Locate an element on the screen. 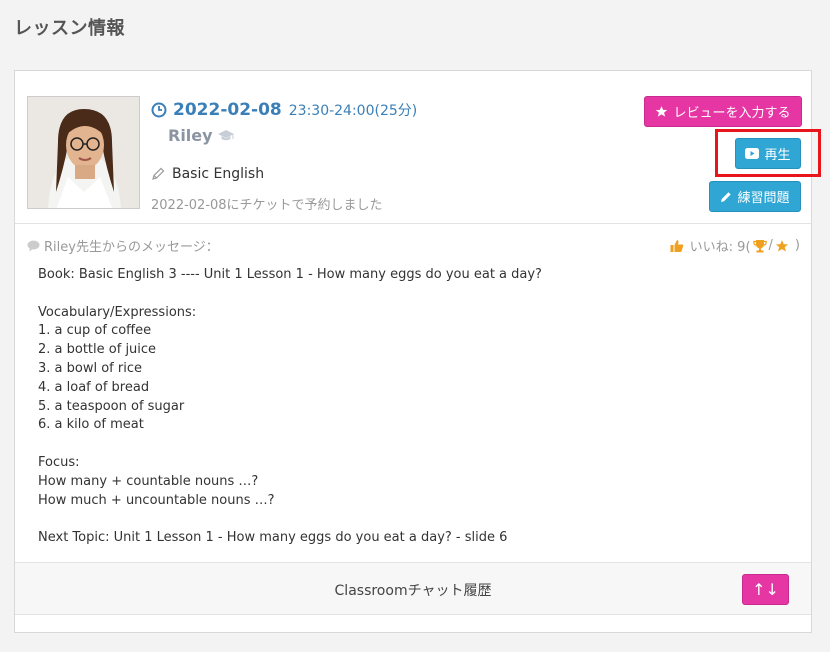  chat-history-label: Classroomチャット履歴 is located at coordinates (413, 591).